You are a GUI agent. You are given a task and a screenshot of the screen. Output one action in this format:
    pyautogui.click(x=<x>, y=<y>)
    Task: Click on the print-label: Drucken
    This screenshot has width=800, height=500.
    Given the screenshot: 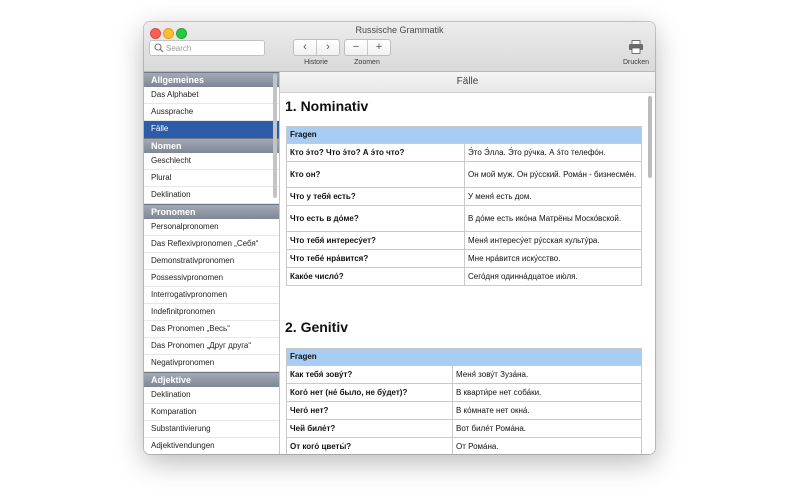 What is the action you would take?
    pyautogui.click(x=636, y=62)
    